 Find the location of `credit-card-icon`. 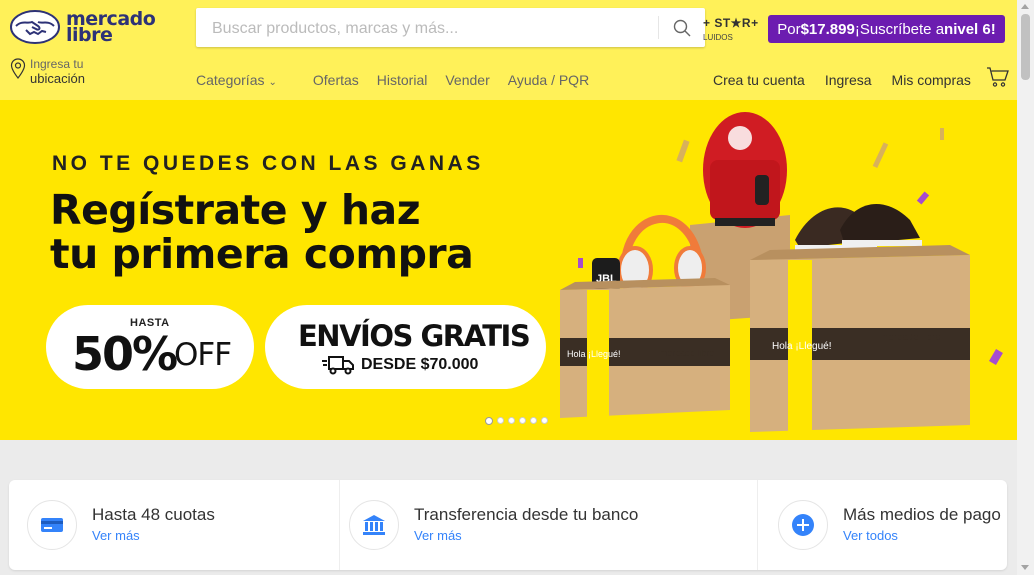

credit-card-icon is located at coordinates (52, 525).